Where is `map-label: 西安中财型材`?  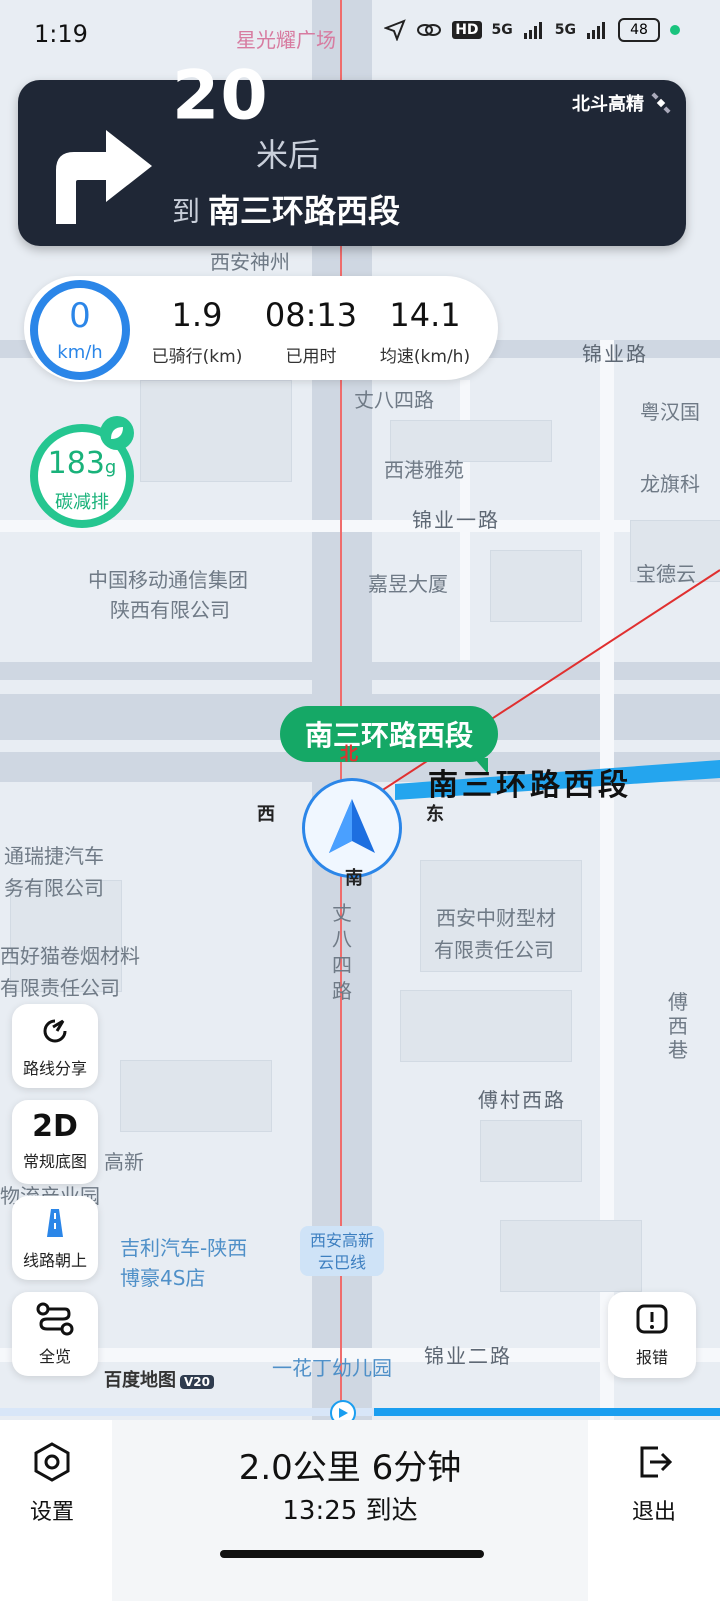
map-label: 西安中财型材 is located at coordinates (496, 918).